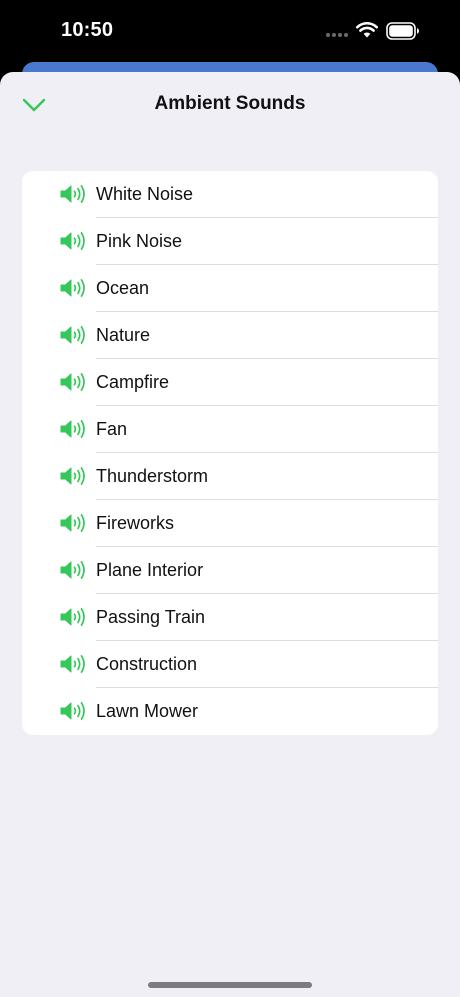  I want to click on sound-label: Lawn Mower, so click(147, 711).